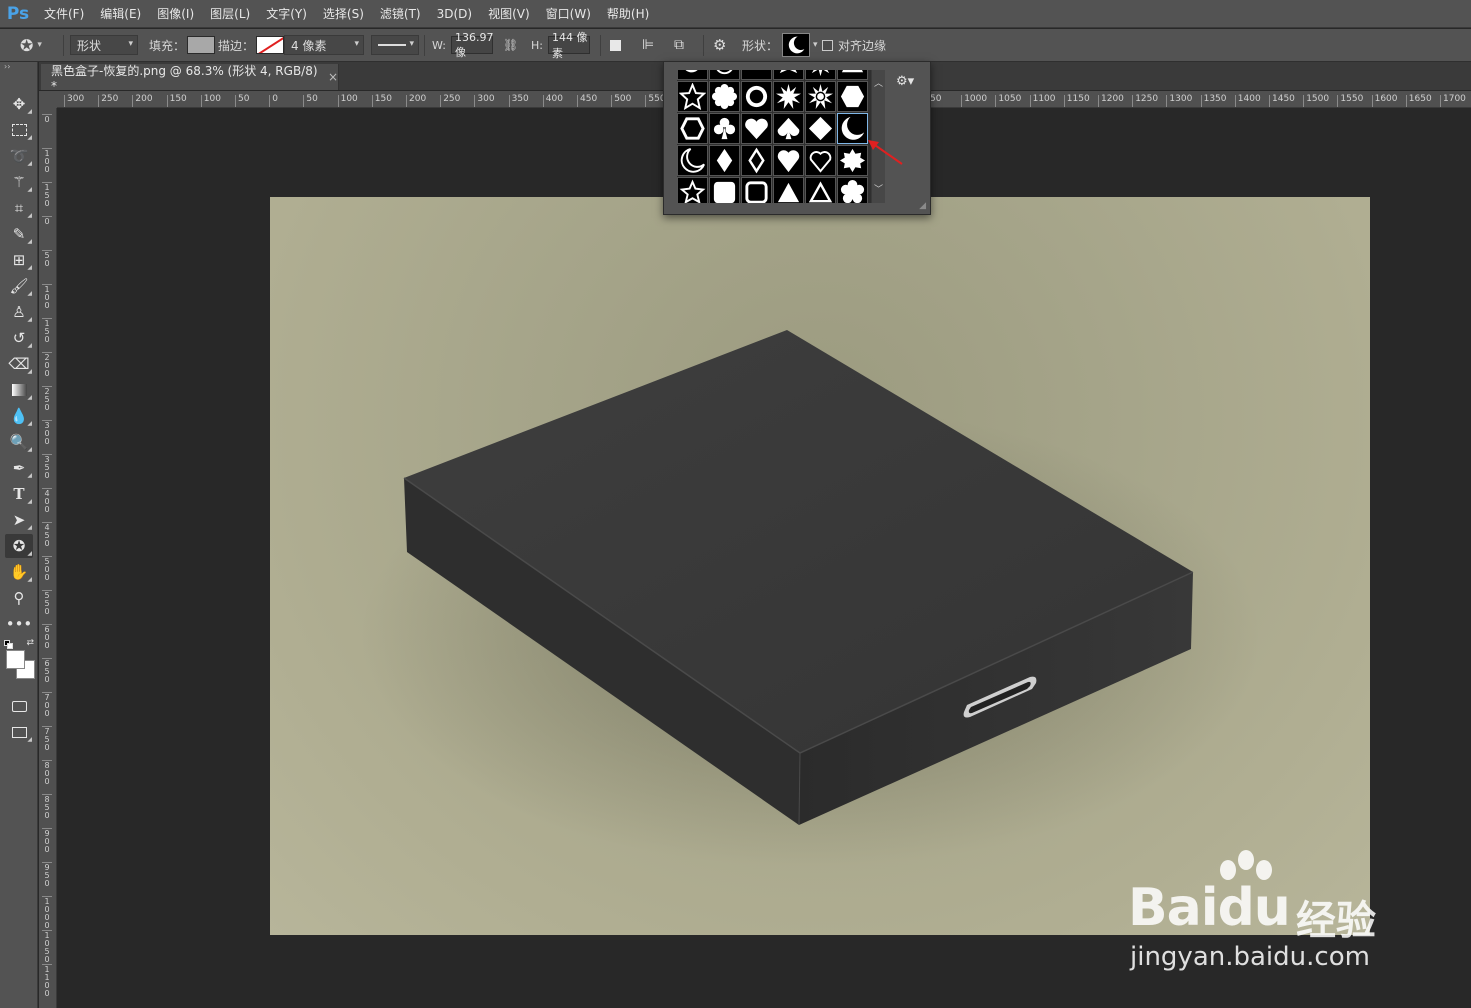 This screenshot has height=1008, width=1471. I want to click on tool-preset-picker: ✪ ▾, so click(31, 45).